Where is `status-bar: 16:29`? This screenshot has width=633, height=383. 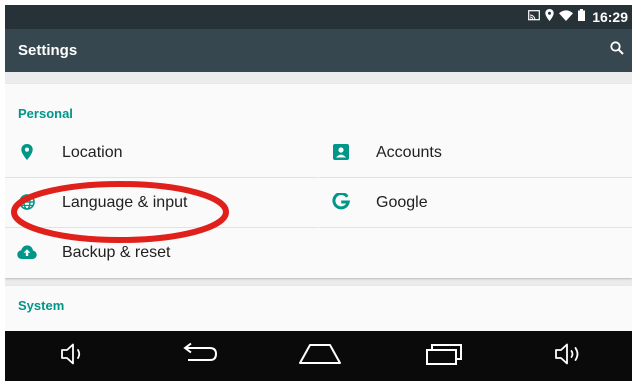 status-bar: 16:29 is located at coordinates (318, 17).